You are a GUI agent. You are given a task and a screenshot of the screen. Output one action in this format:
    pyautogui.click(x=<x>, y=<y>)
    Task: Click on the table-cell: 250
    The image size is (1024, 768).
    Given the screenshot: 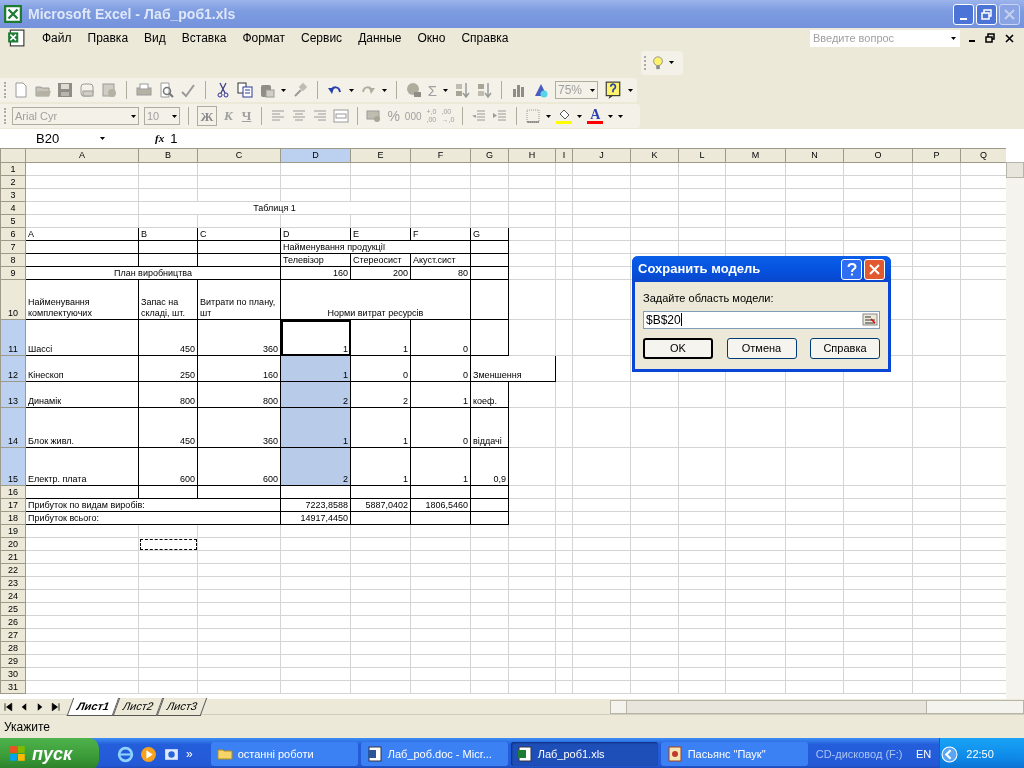 What is the action you would take?
    pyautogui.click(x=168, y=368)
    